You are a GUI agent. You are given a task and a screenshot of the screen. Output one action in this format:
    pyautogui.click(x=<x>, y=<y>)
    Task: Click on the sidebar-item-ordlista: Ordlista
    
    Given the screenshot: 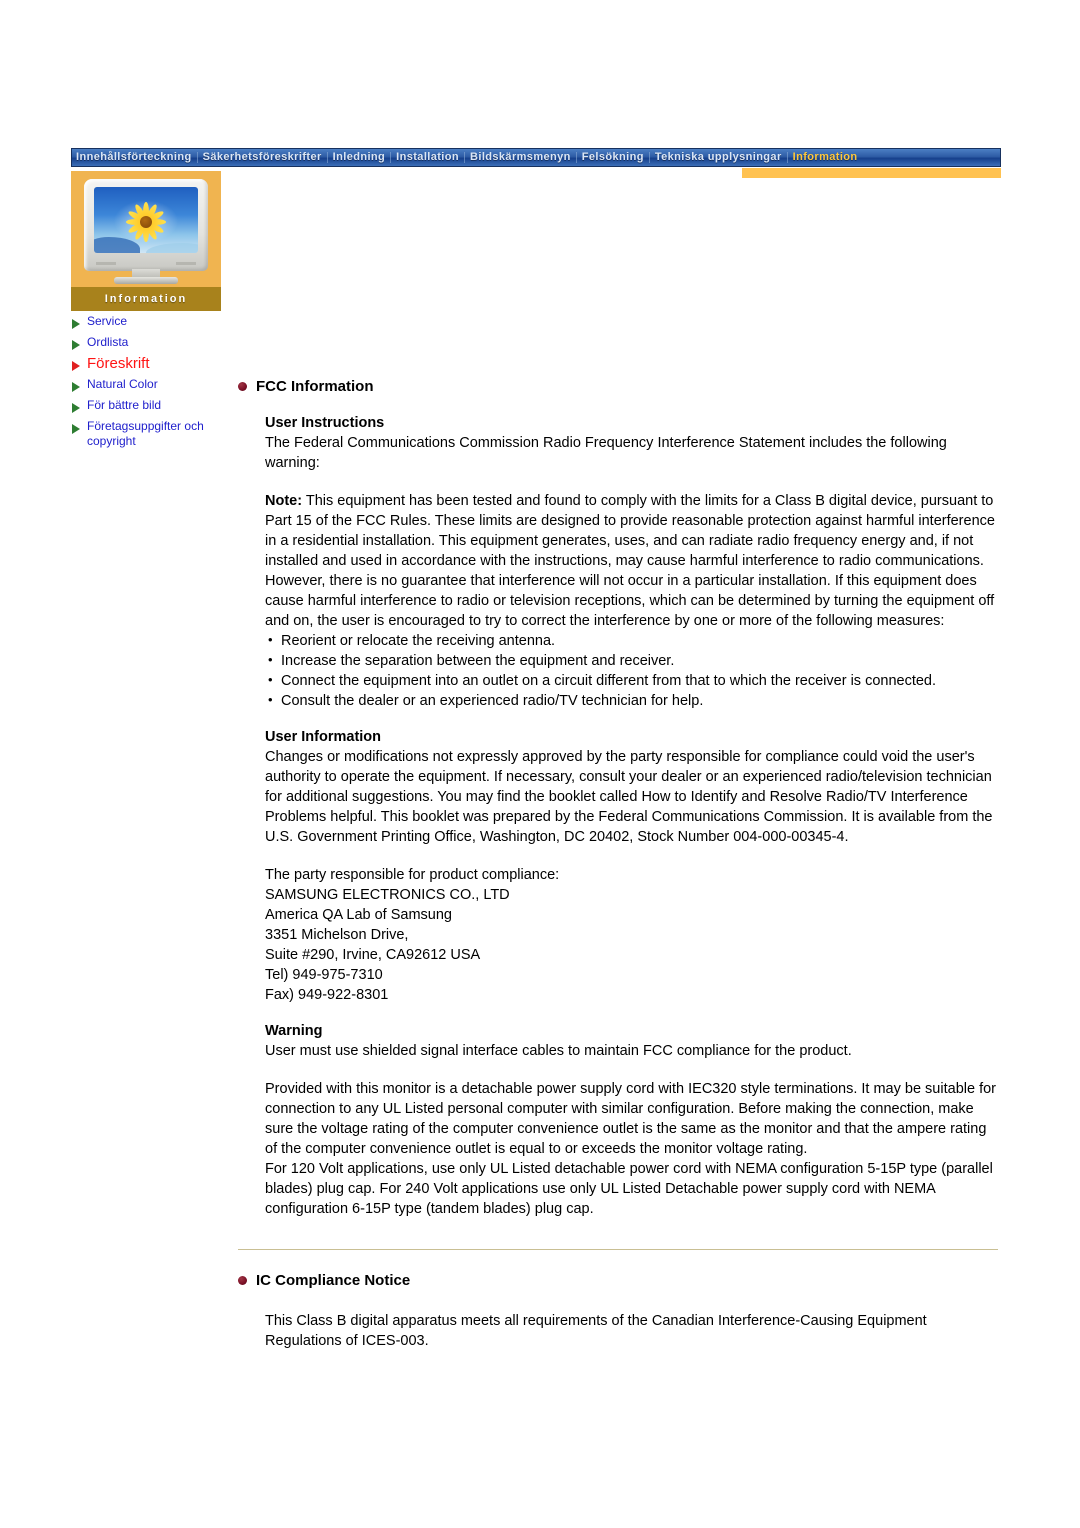 What is the action you would take?
    pyautogui.click(x=153, y=342)
    